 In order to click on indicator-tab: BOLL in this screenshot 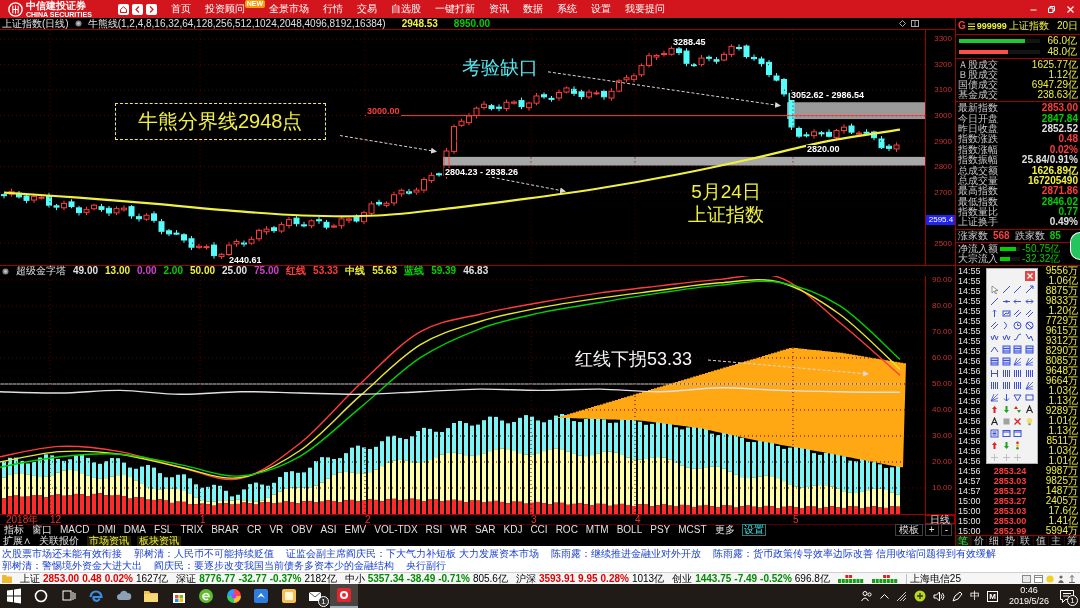, I will do `click(629, 530)`.